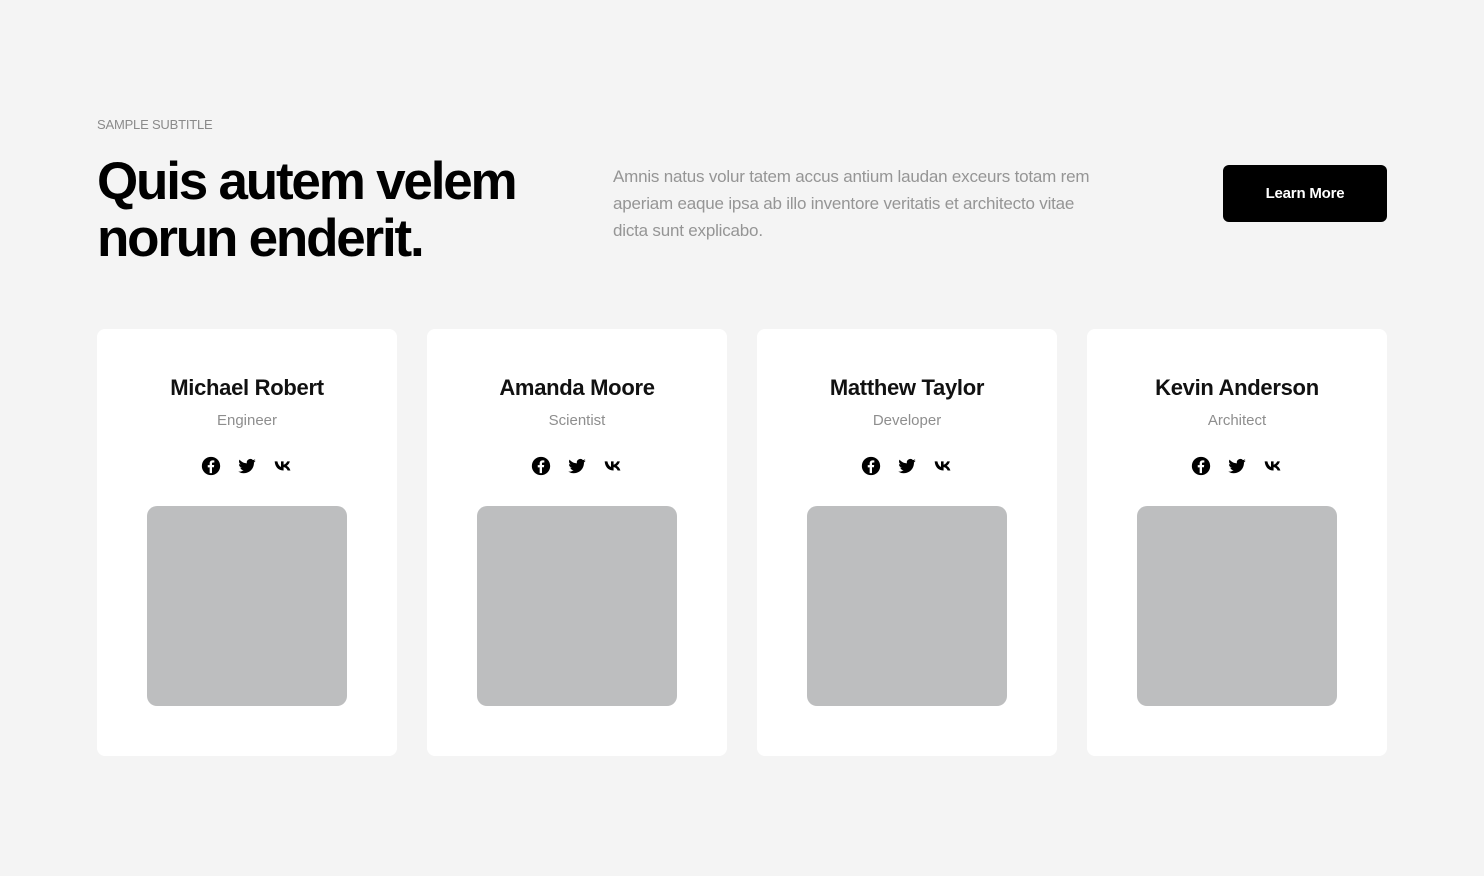 This screenshot has width=1484, height=876. What do you see at coordinates (247, 420) in the screenshot?
I see `member-role: Engineer` at bounding box center [247, 420].